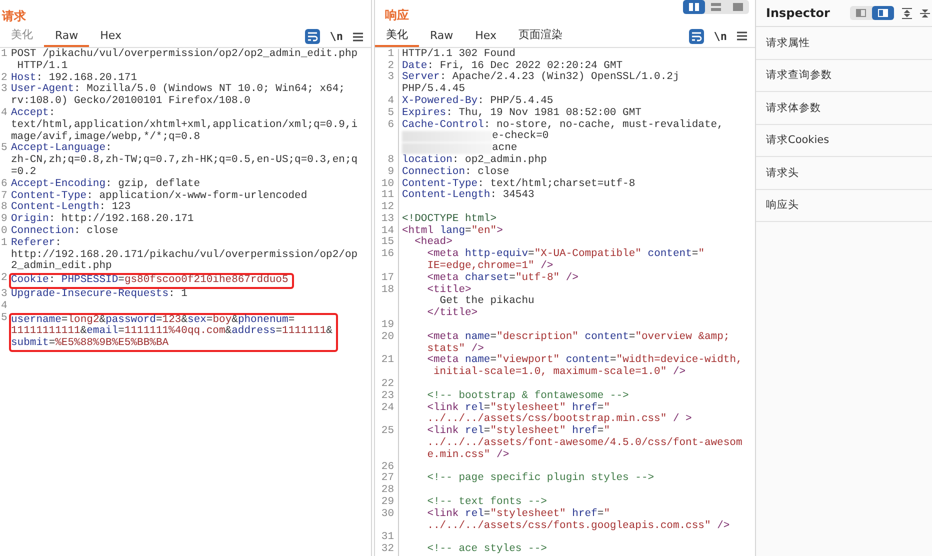 The image size is (932, 556). What do you see at coordinates (578, 337) in the screenshot?
I see `code-line: <meta name="description" content="overview &amp;` at bounding box center [578, 337].